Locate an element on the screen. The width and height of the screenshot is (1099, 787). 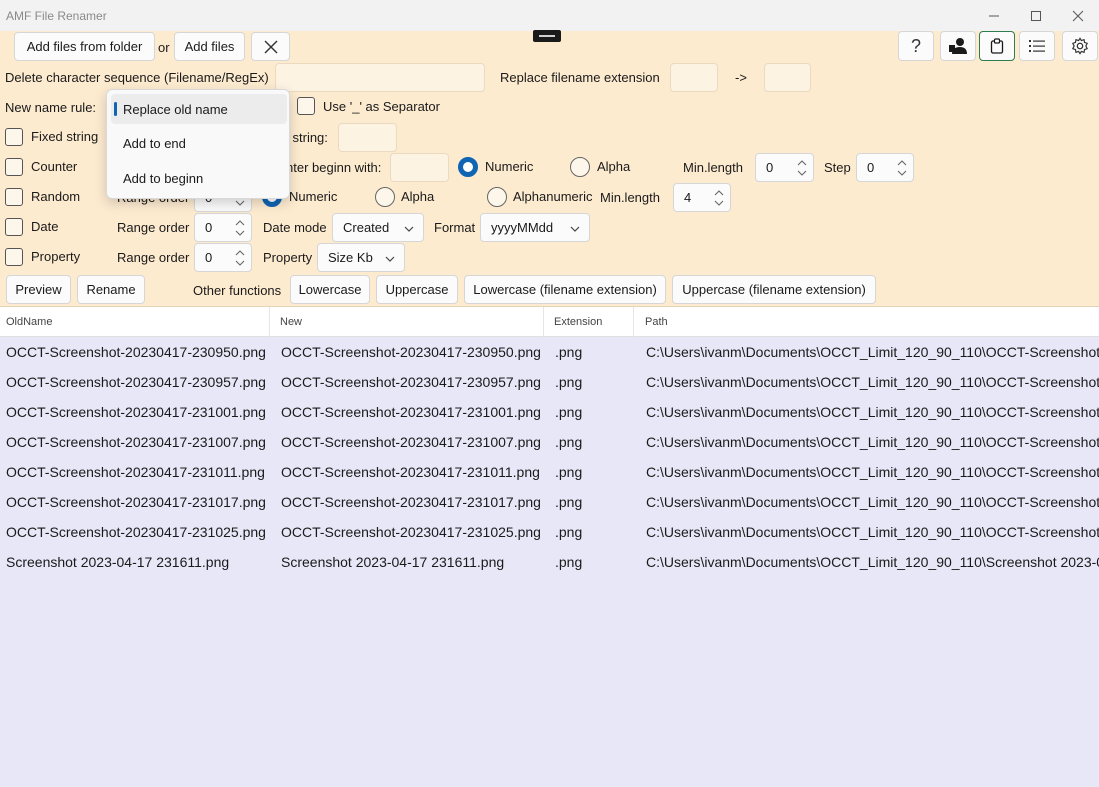
counter-label: Counter is located at coordinates (54, 166).